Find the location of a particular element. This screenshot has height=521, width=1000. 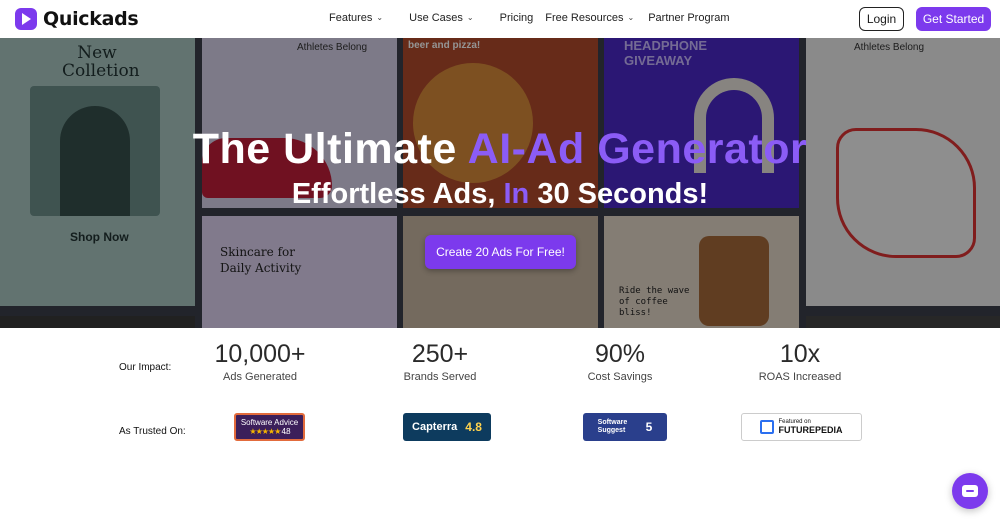

badge-name: Software Suggest is located at coordinates (612, 426).